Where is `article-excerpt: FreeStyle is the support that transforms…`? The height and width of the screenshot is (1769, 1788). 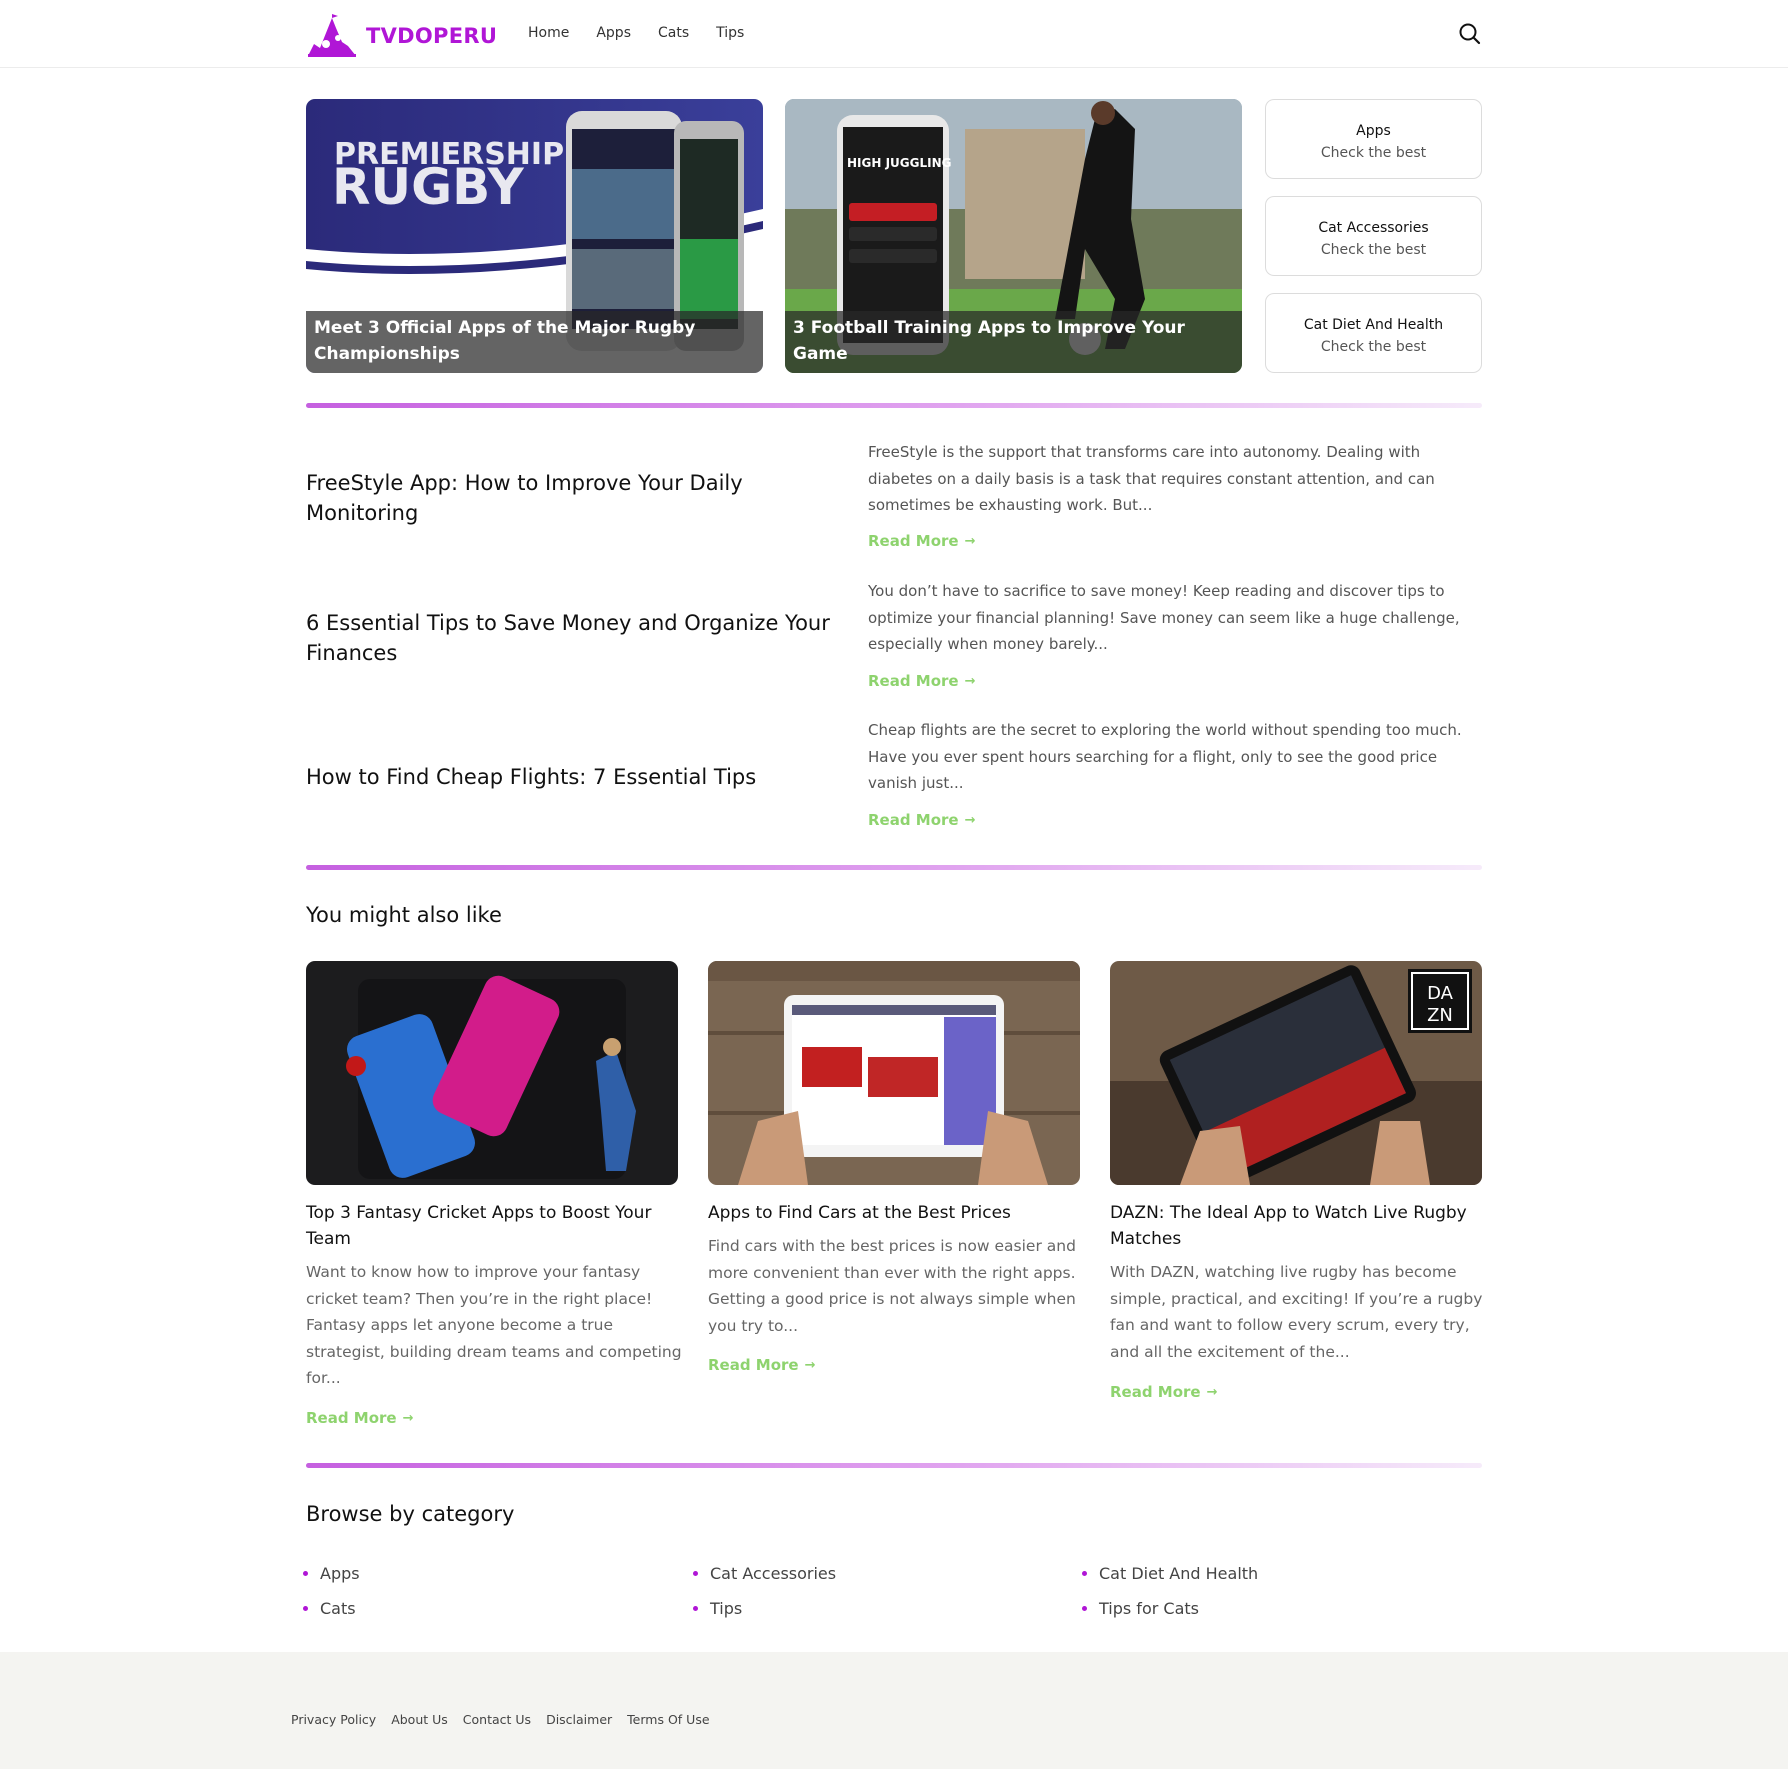
article-excerpt: FreeStyle is the support that transforms… is located at coordinates (1151, 478).